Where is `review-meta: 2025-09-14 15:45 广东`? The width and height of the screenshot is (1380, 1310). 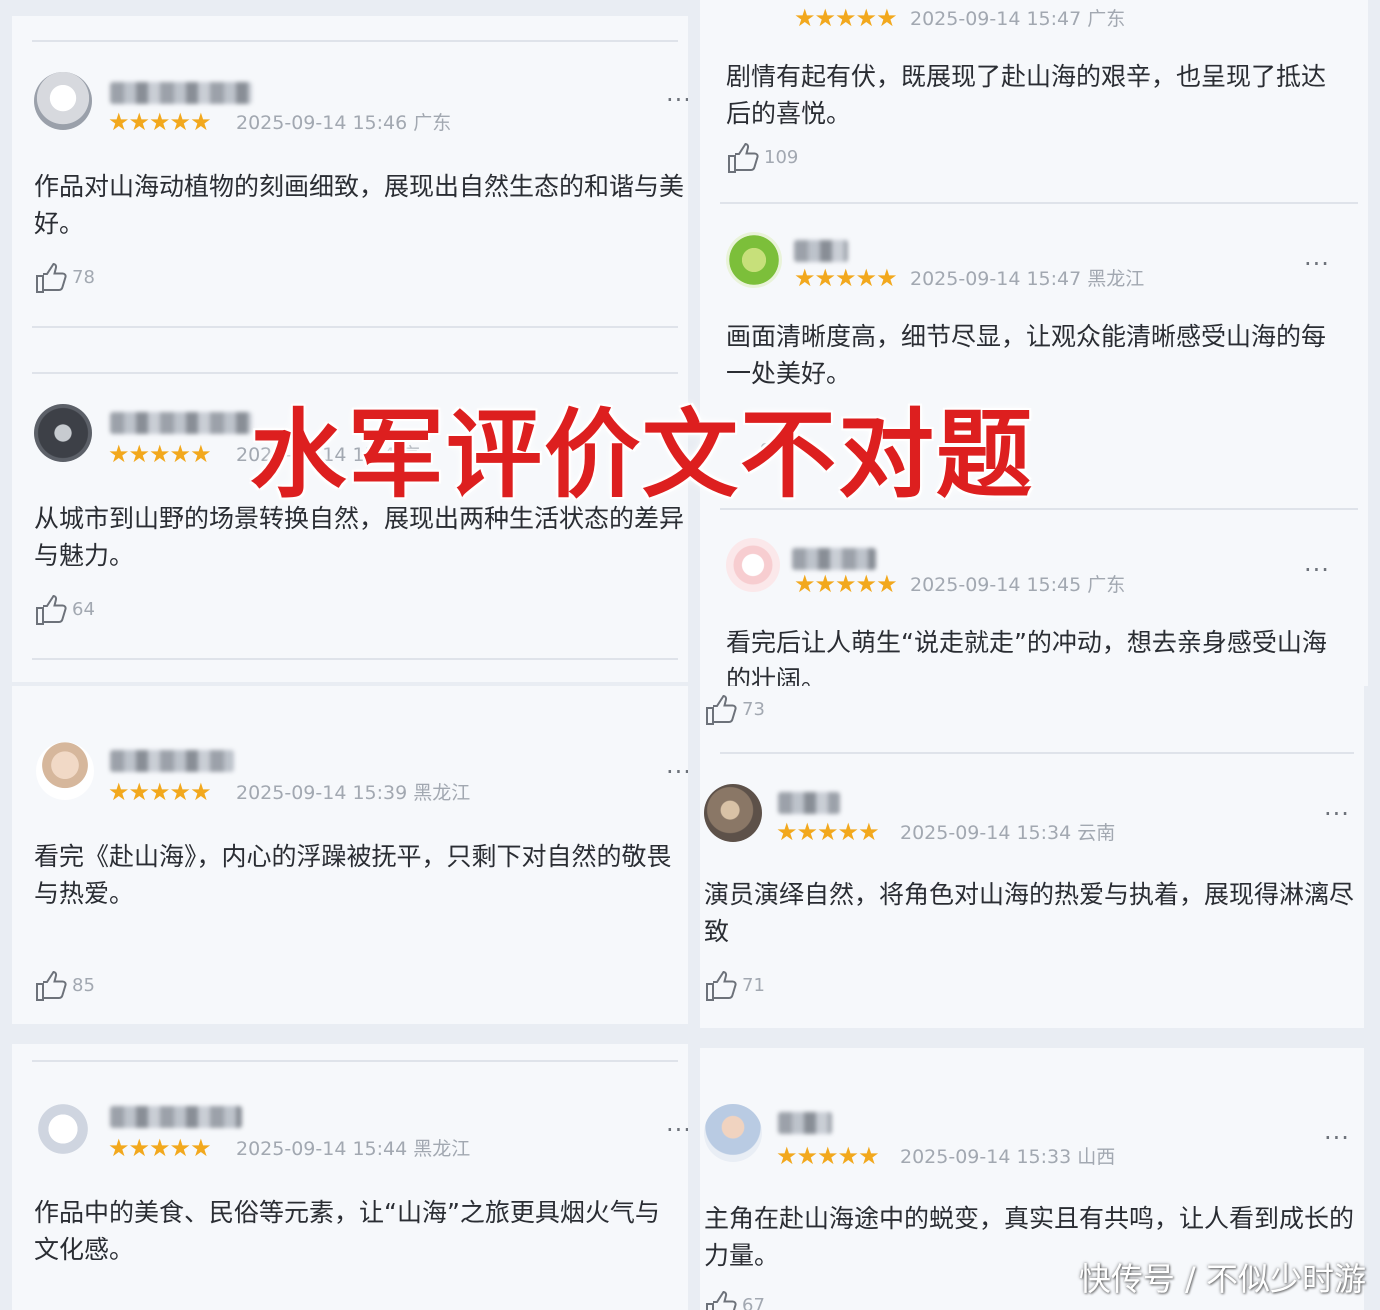 review-meta: 2025-09-14 15:45 广东 is located at coordinates (1017, 585).